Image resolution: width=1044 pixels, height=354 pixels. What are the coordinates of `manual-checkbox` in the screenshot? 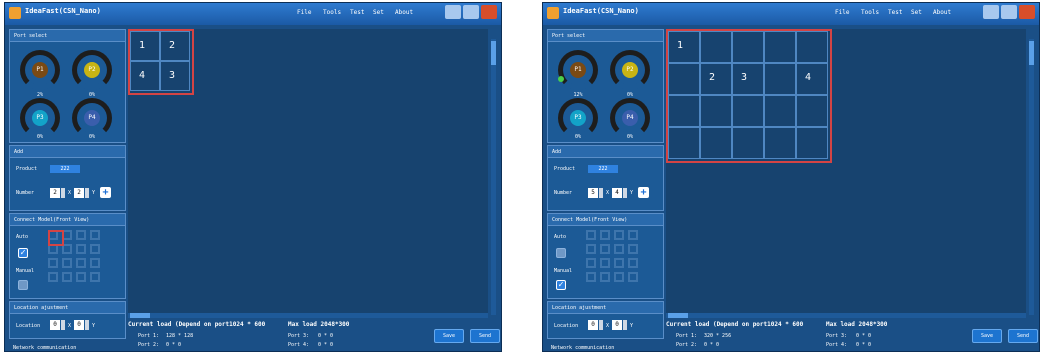 It's located at (23, 285).